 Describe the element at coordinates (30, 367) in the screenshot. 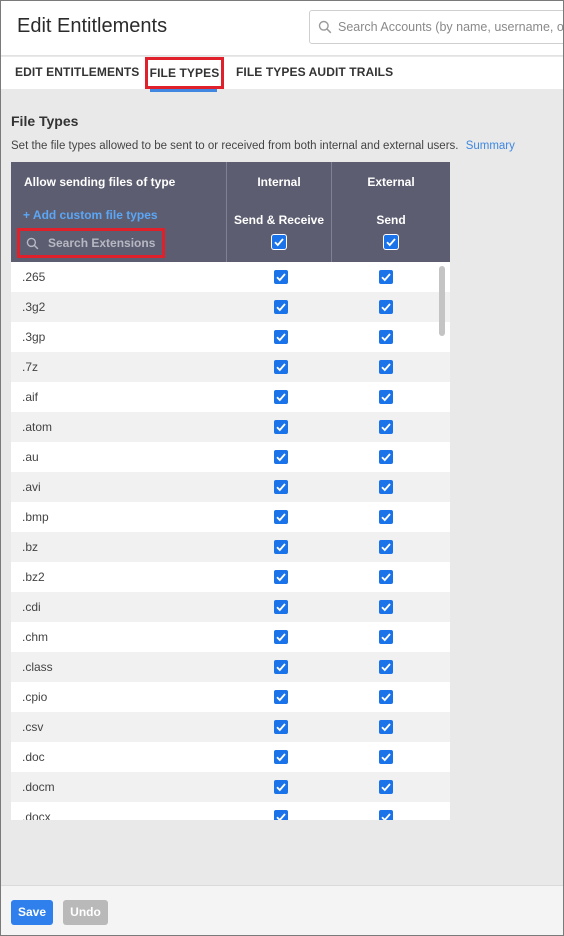

I see `file-extension-label: .7z` at that location.